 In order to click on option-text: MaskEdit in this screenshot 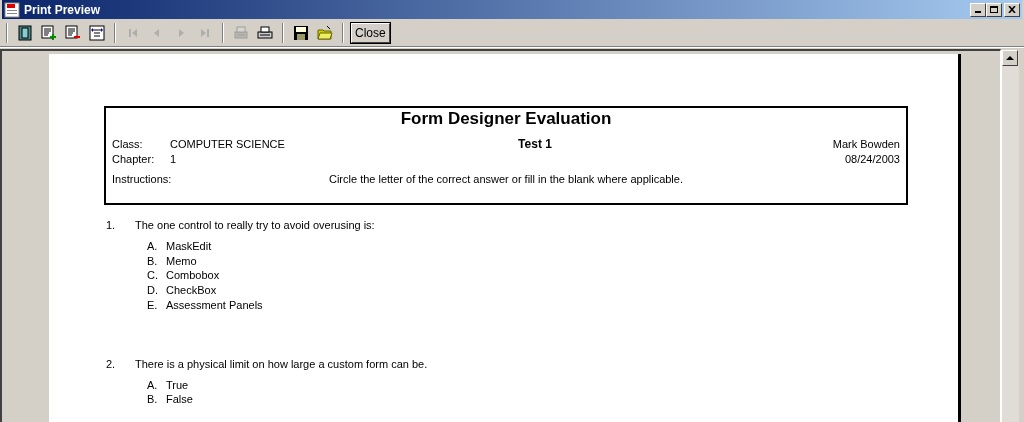, I will do `click(189, 246)`.